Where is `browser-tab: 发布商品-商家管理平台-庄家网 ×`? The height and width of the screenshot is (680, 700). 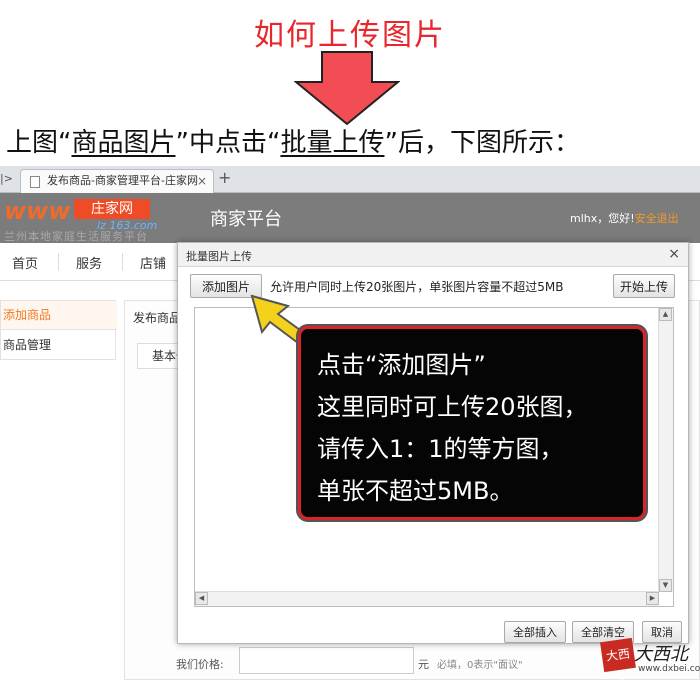
browser-tab: 发布商品-商家管理平台-庄家网 × is located at coordinates (117, 181).